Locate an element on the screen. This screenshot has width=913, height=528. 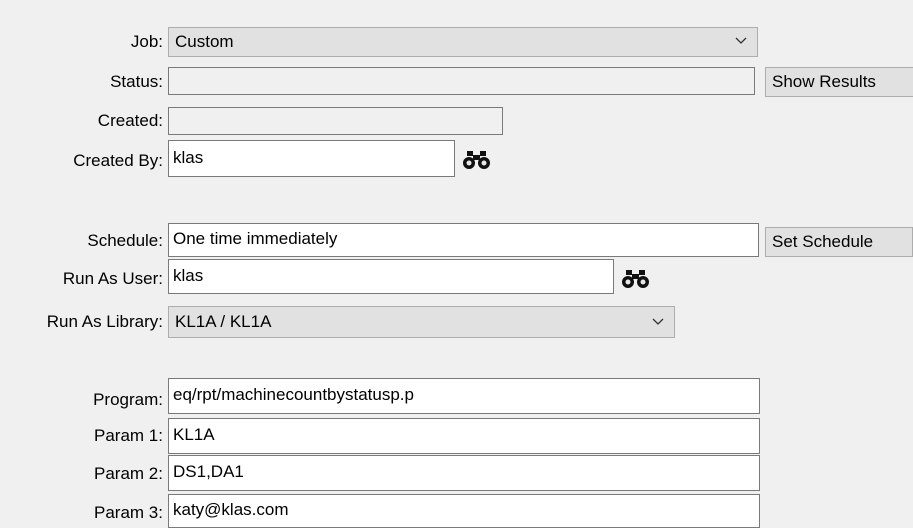
schedule-input: One time immediately is located at coordinates (463, 240).